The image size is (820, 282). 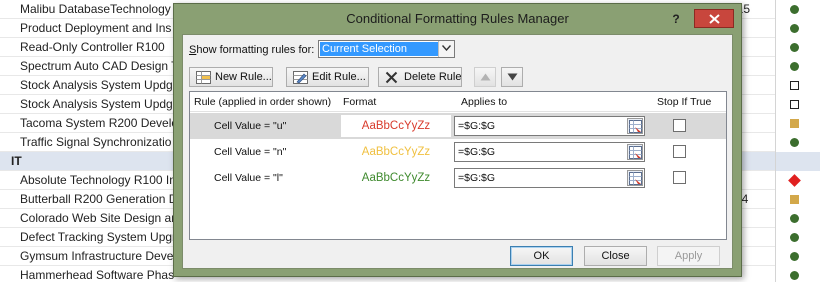 I want to click on delete-rule-button: Delete Rule, so click(x=420, y=77).